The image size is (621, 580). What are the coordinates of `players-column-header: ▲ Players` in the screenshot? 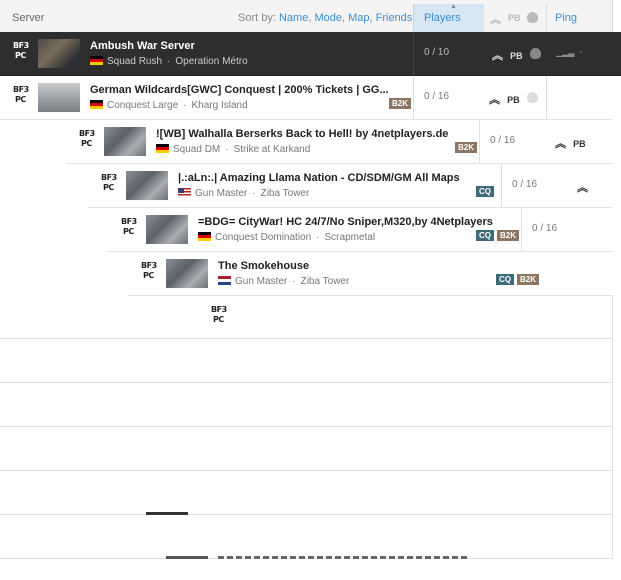 It's located at (448, 18).